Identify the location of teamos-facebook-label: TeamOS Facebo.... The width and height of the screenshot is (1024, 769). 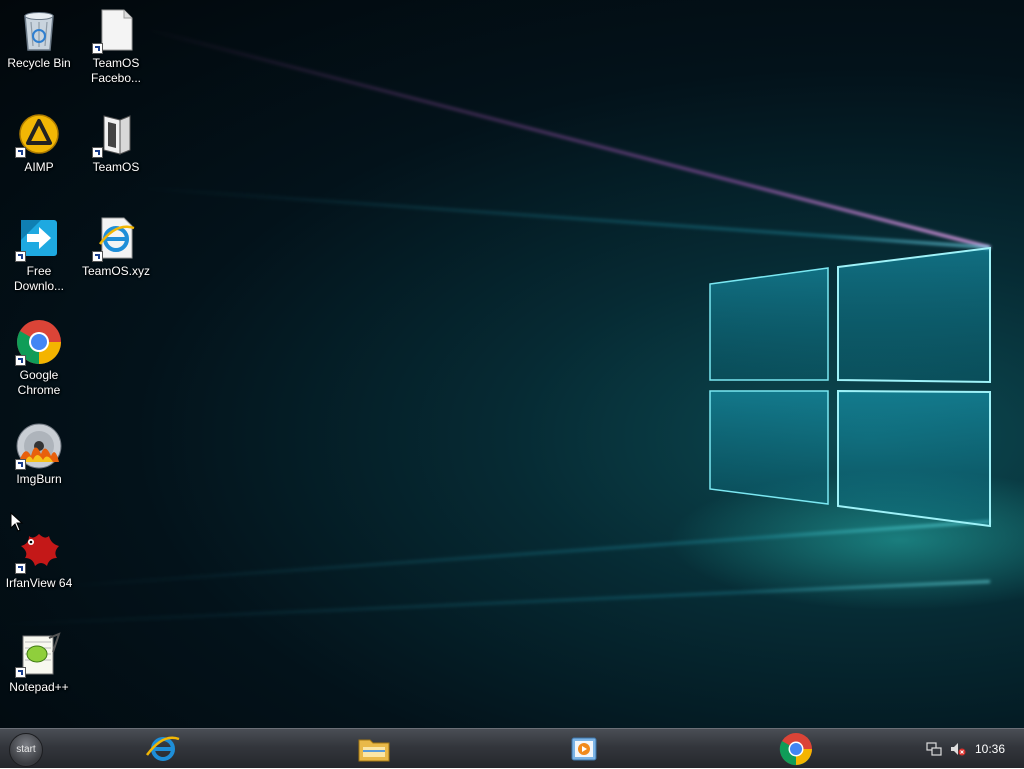
(116, 70).